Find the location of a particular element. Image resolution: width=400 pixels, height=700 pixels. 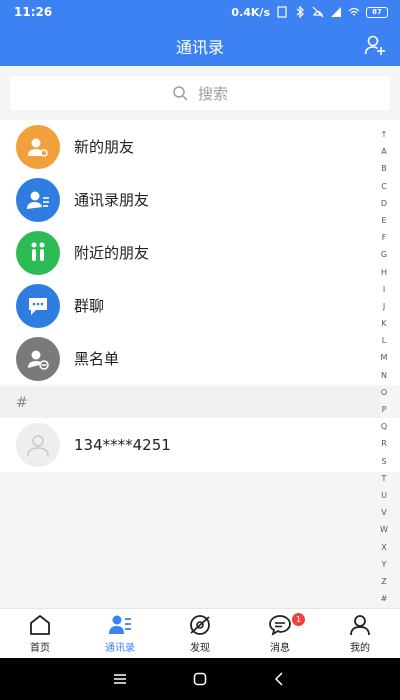

blacklist-icon is located at coordinates (38, 358).